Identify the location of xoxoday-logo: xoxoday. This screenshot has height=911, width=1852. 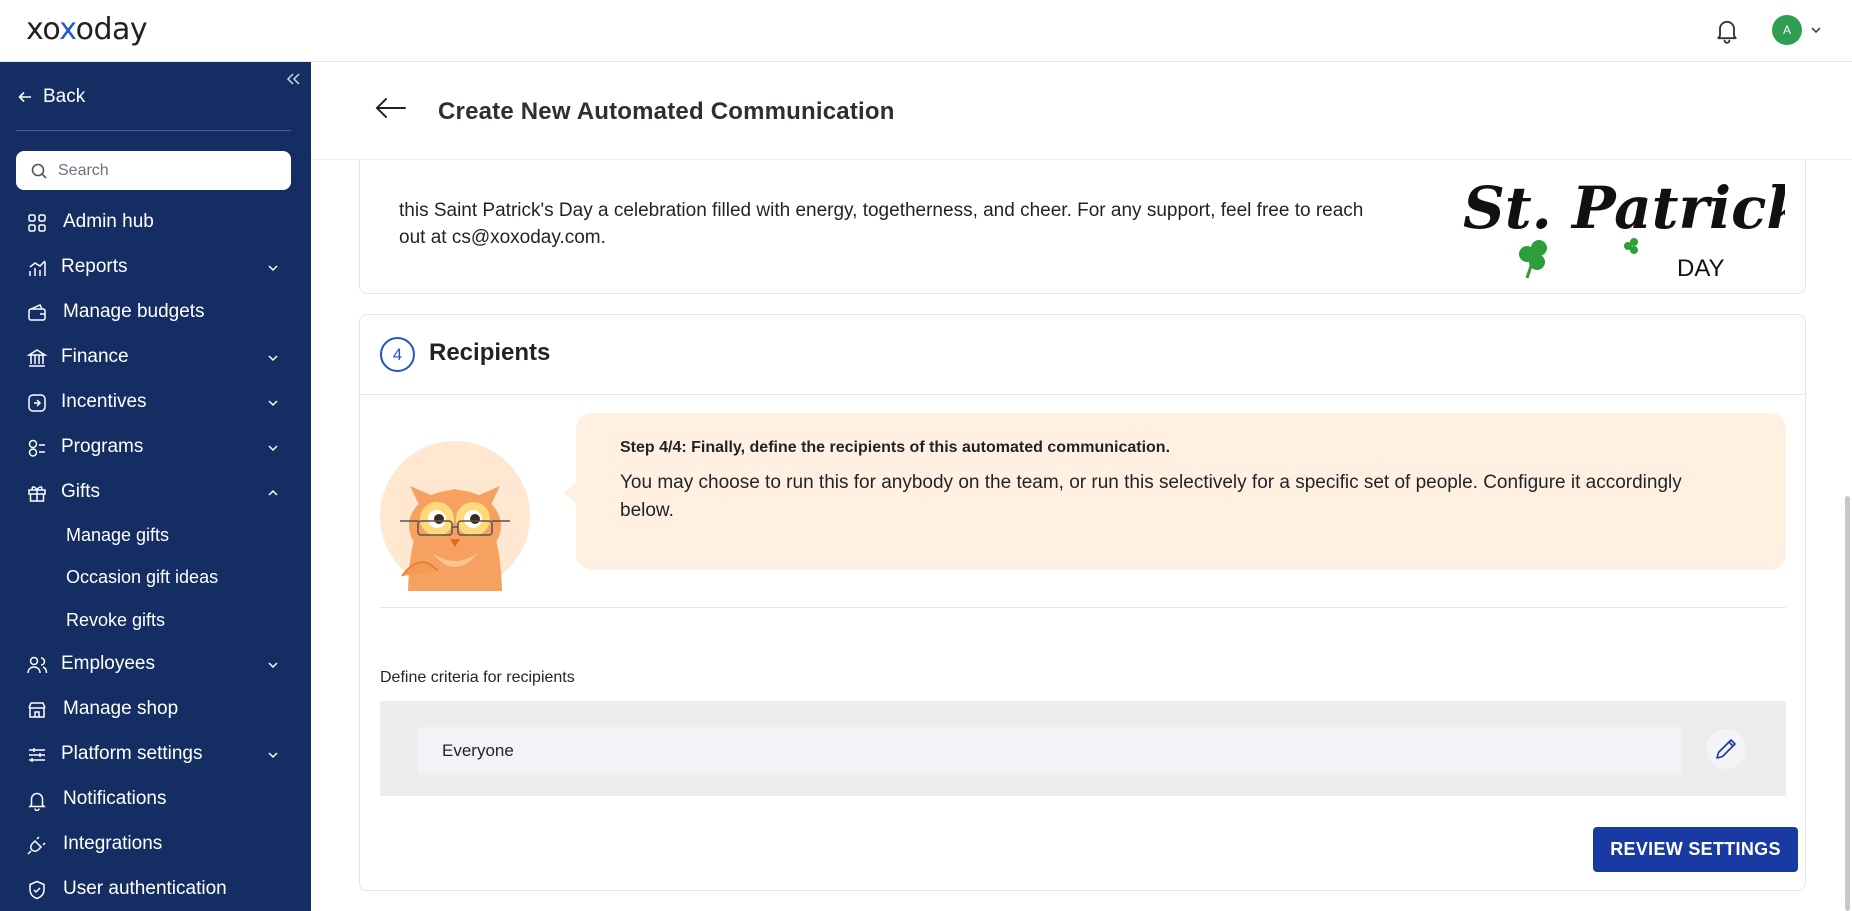
(87, 29).